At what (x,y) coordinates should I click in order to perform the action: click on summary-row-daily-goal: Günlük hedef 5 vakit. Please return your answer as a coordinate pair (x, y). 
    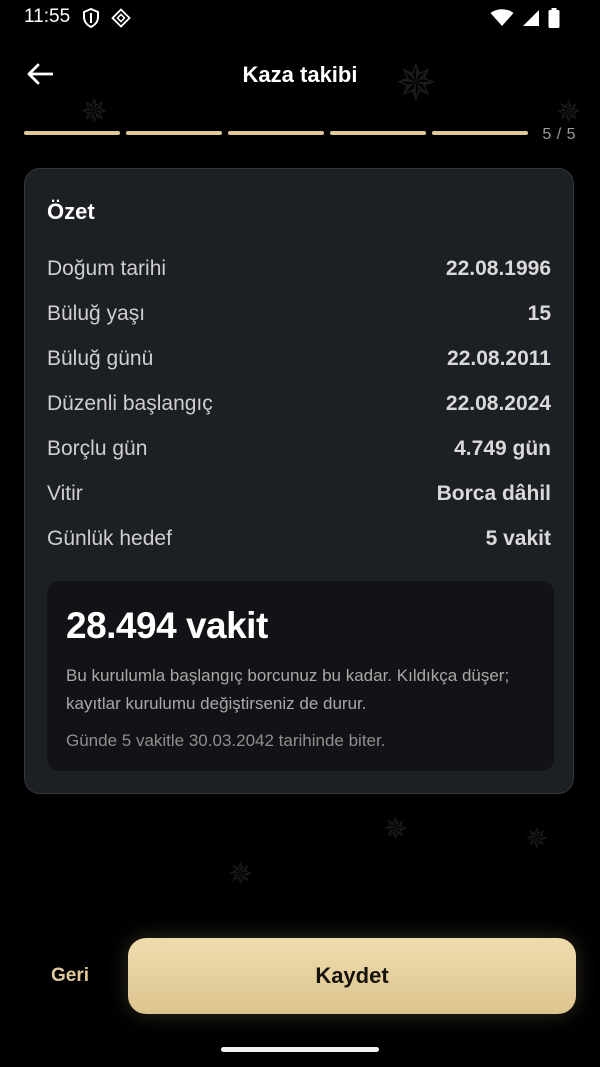
    Looking at the image, I should click on (299, 542).